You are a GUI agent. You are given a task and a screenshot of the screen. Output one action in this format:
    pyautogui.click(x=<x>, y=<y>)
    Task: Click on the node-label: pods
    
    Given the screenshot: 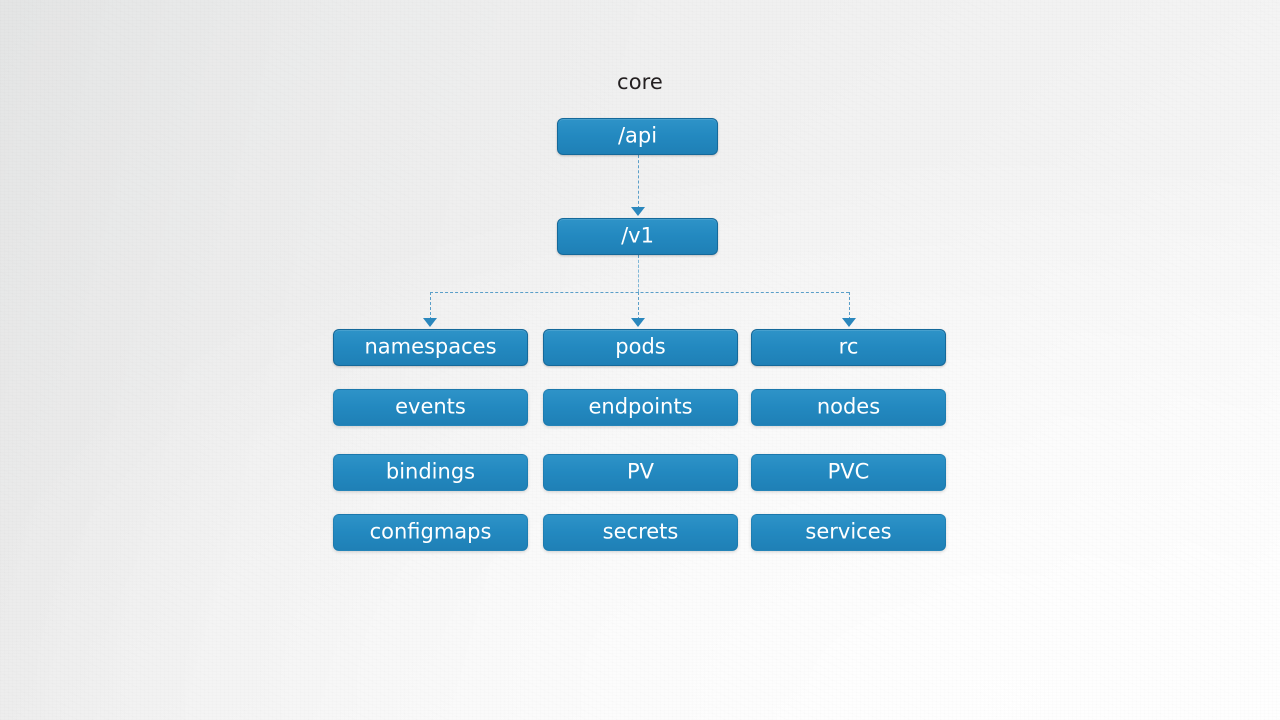 What is the action you would take?
    pyautogui.click(x=640, y=346)
    